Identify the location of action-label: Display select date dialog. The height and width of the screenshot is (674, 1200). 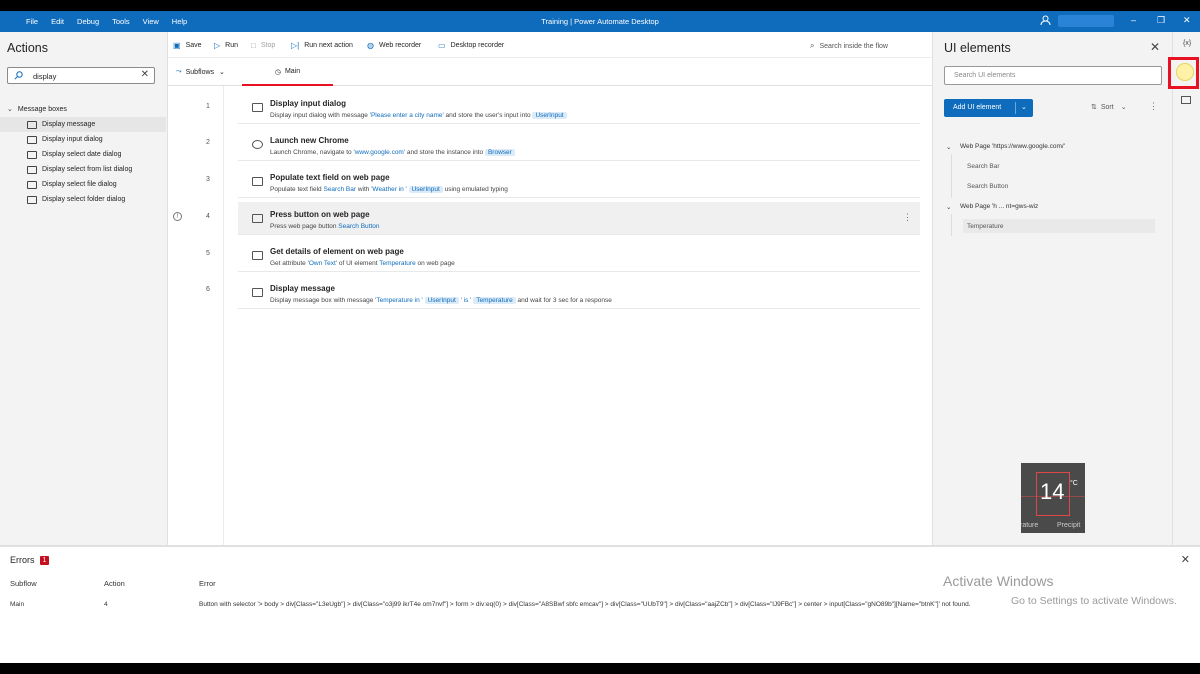
(82, 154).